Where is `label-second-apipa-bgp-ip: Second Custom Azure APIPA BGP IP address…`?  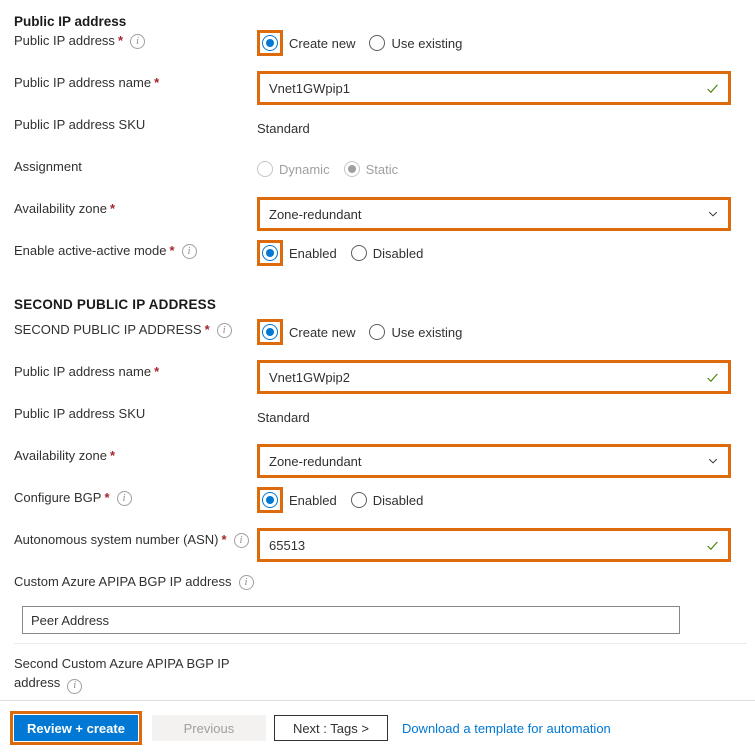
label-second-apipa-bgp-ip: Second Custom Azure APIPA BGP IP address… is located at coordinates (122, 672).